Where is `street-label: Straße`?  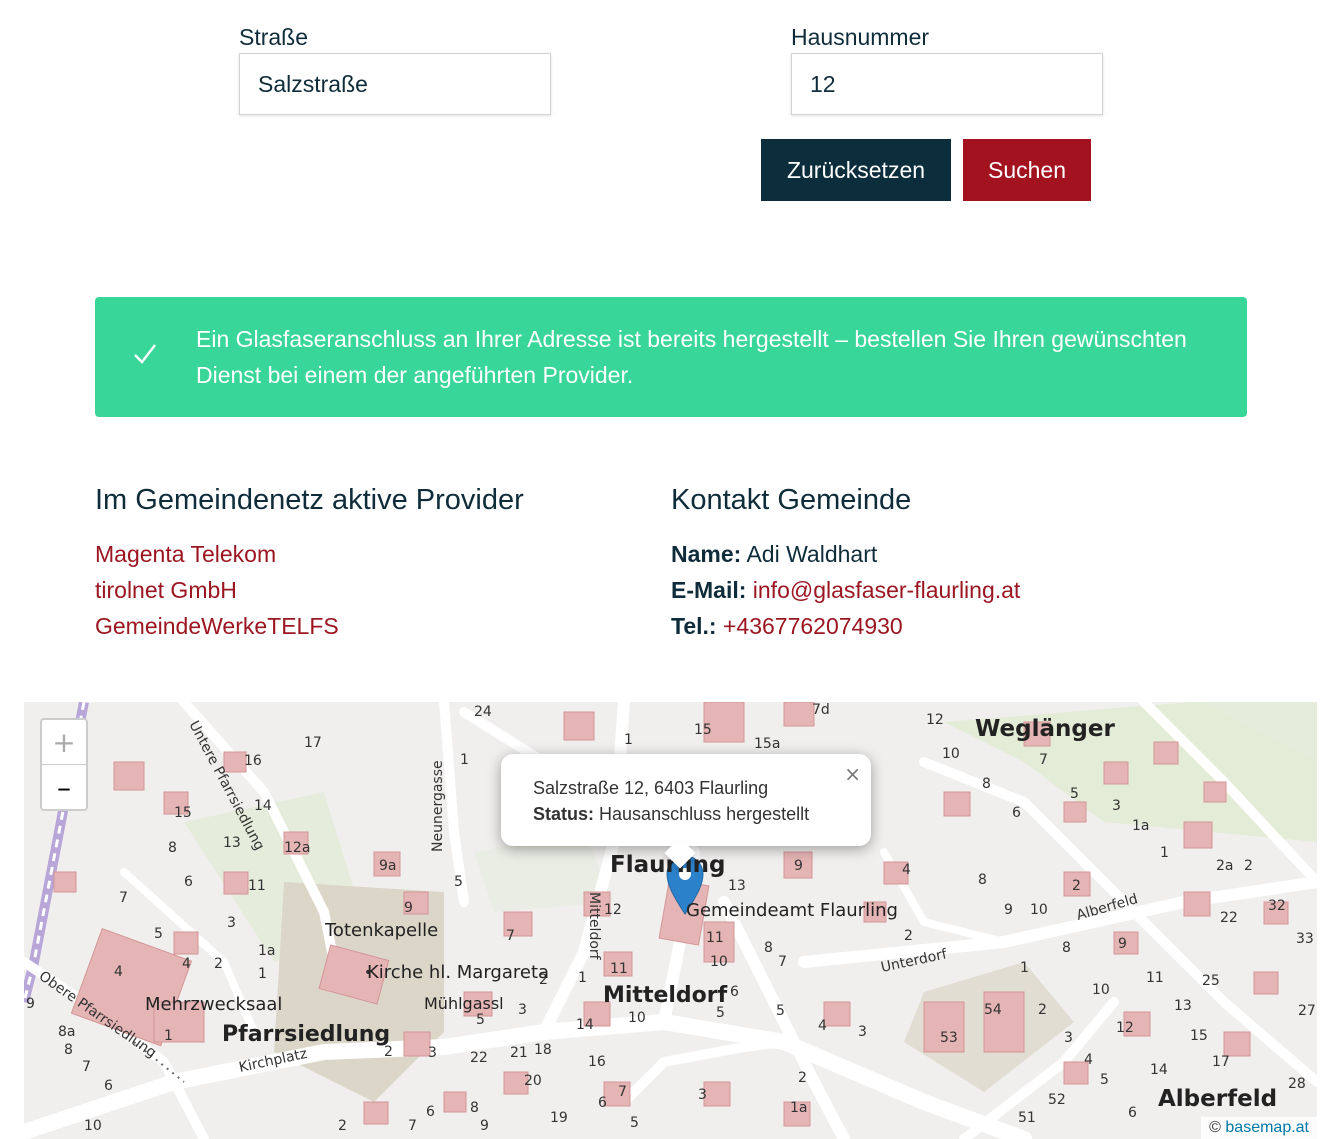
street-label: Straße is located at coordinates (274, 37).